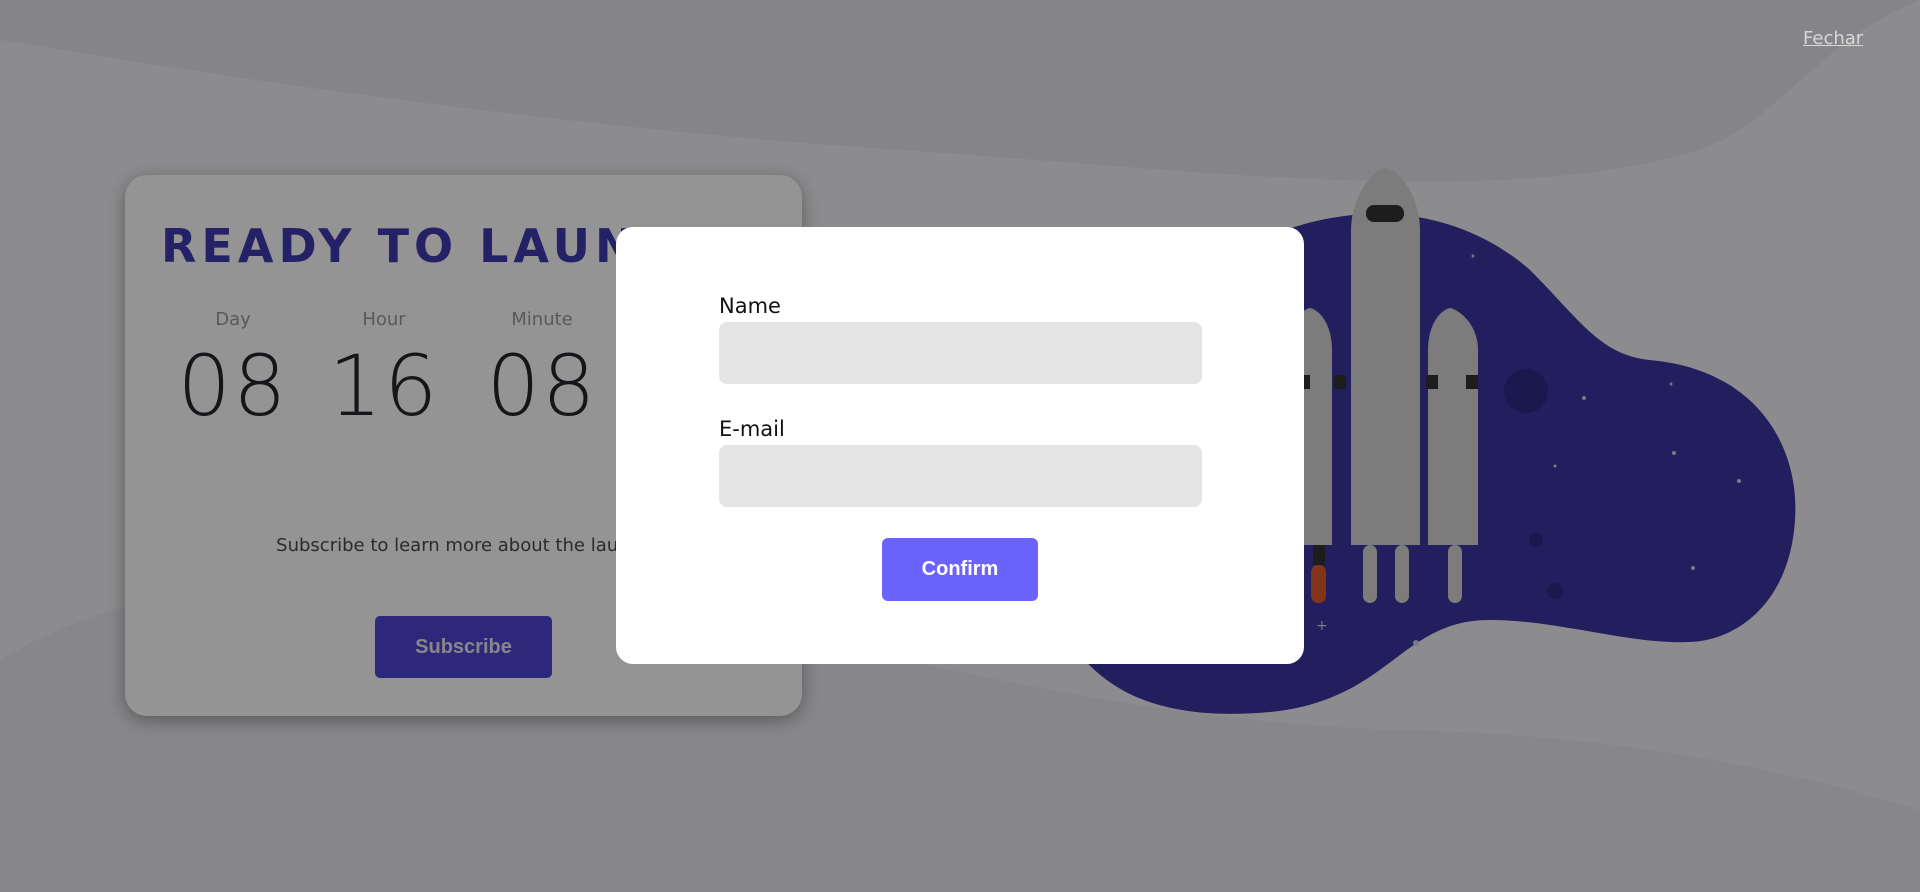  What do you see at coordinates (750, 306) in the screenshot?
I see `name-label: Name` at bounding box center [750, 306].